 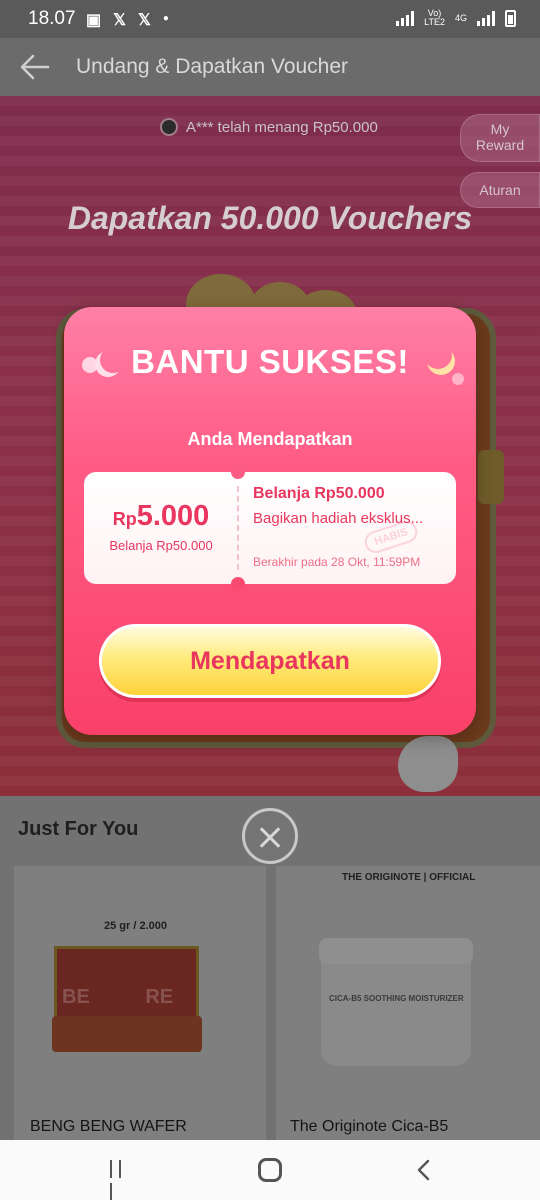 What do you see at coordinates (122, 1180) in the screenshot?
I see `recents-icon` at bounding box center [122, 1180].